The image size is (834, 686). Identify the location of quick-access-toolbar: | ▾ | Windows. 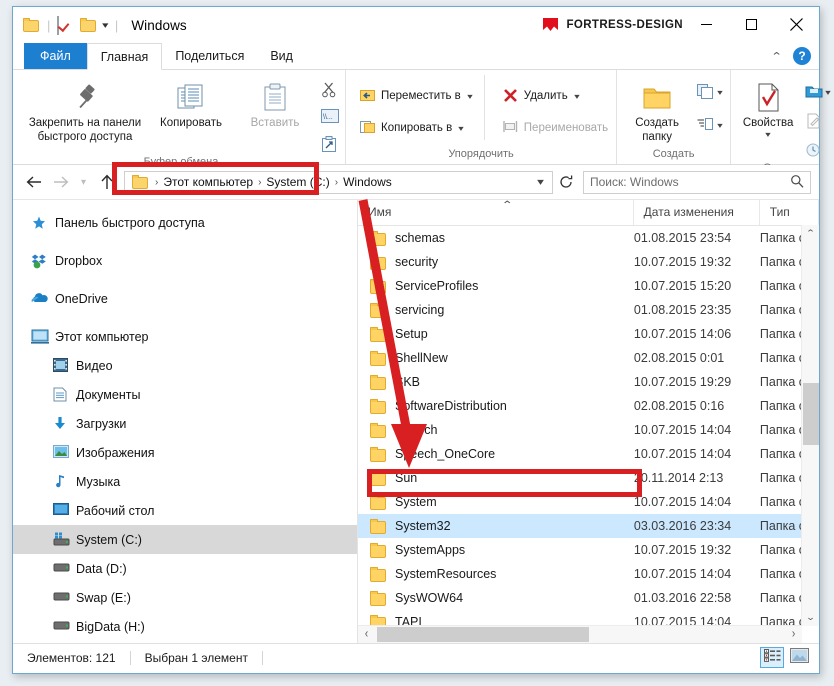
(100, 25).